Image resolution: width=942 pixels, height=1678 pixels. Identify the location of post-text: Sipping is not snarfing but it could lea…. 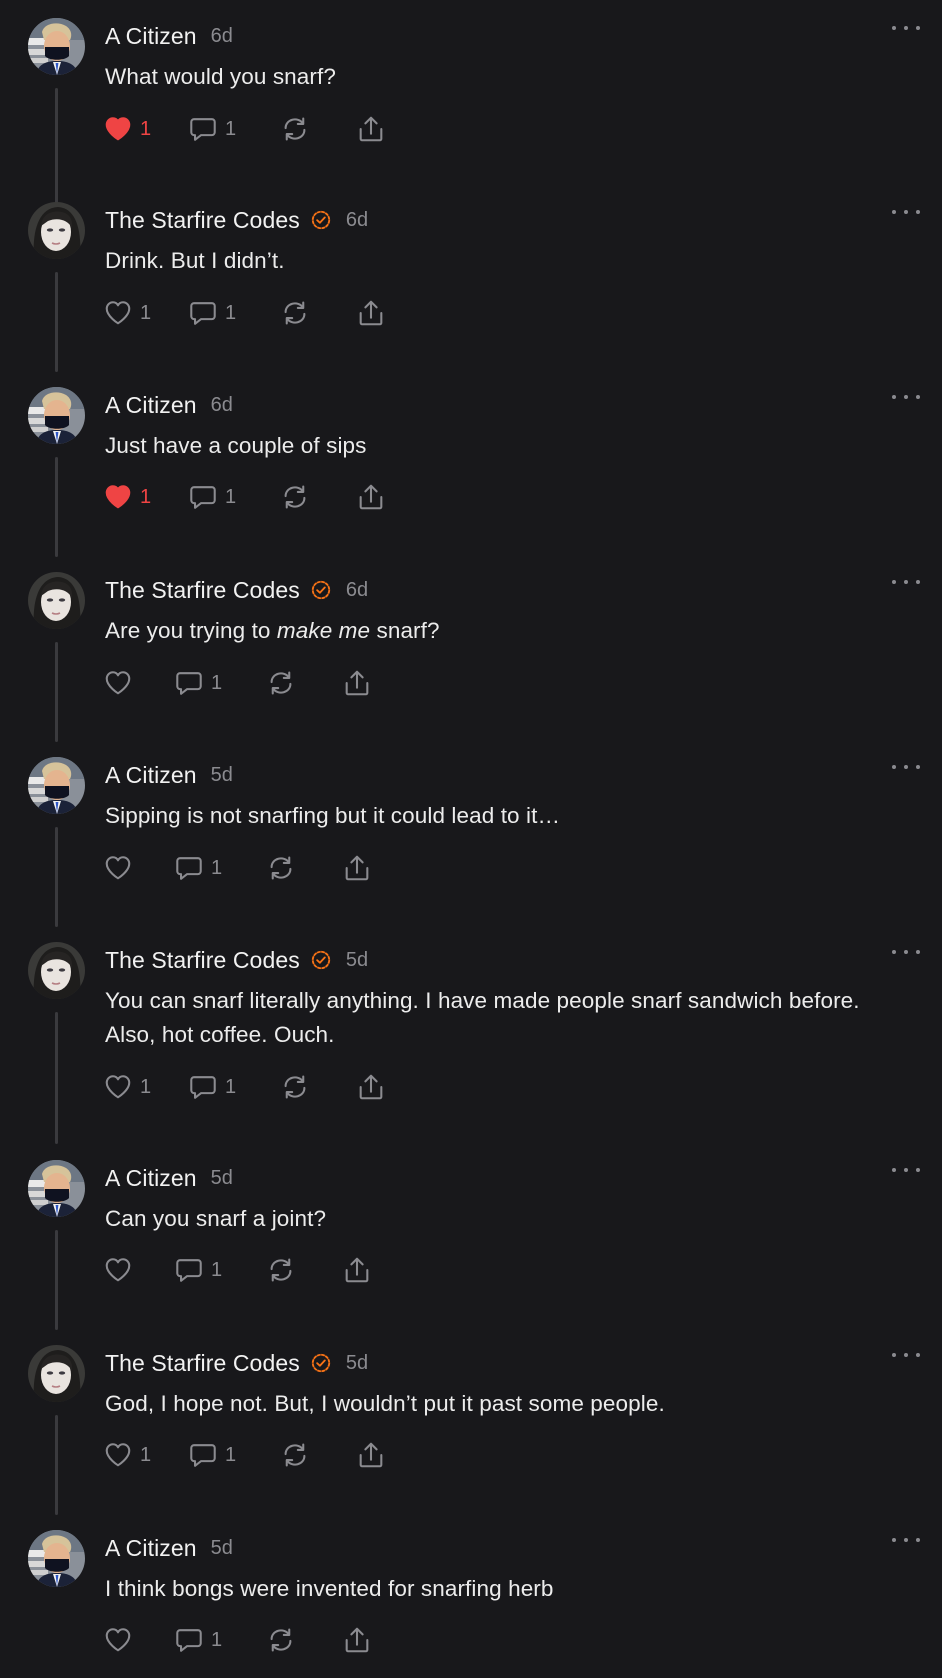
(333, 815).